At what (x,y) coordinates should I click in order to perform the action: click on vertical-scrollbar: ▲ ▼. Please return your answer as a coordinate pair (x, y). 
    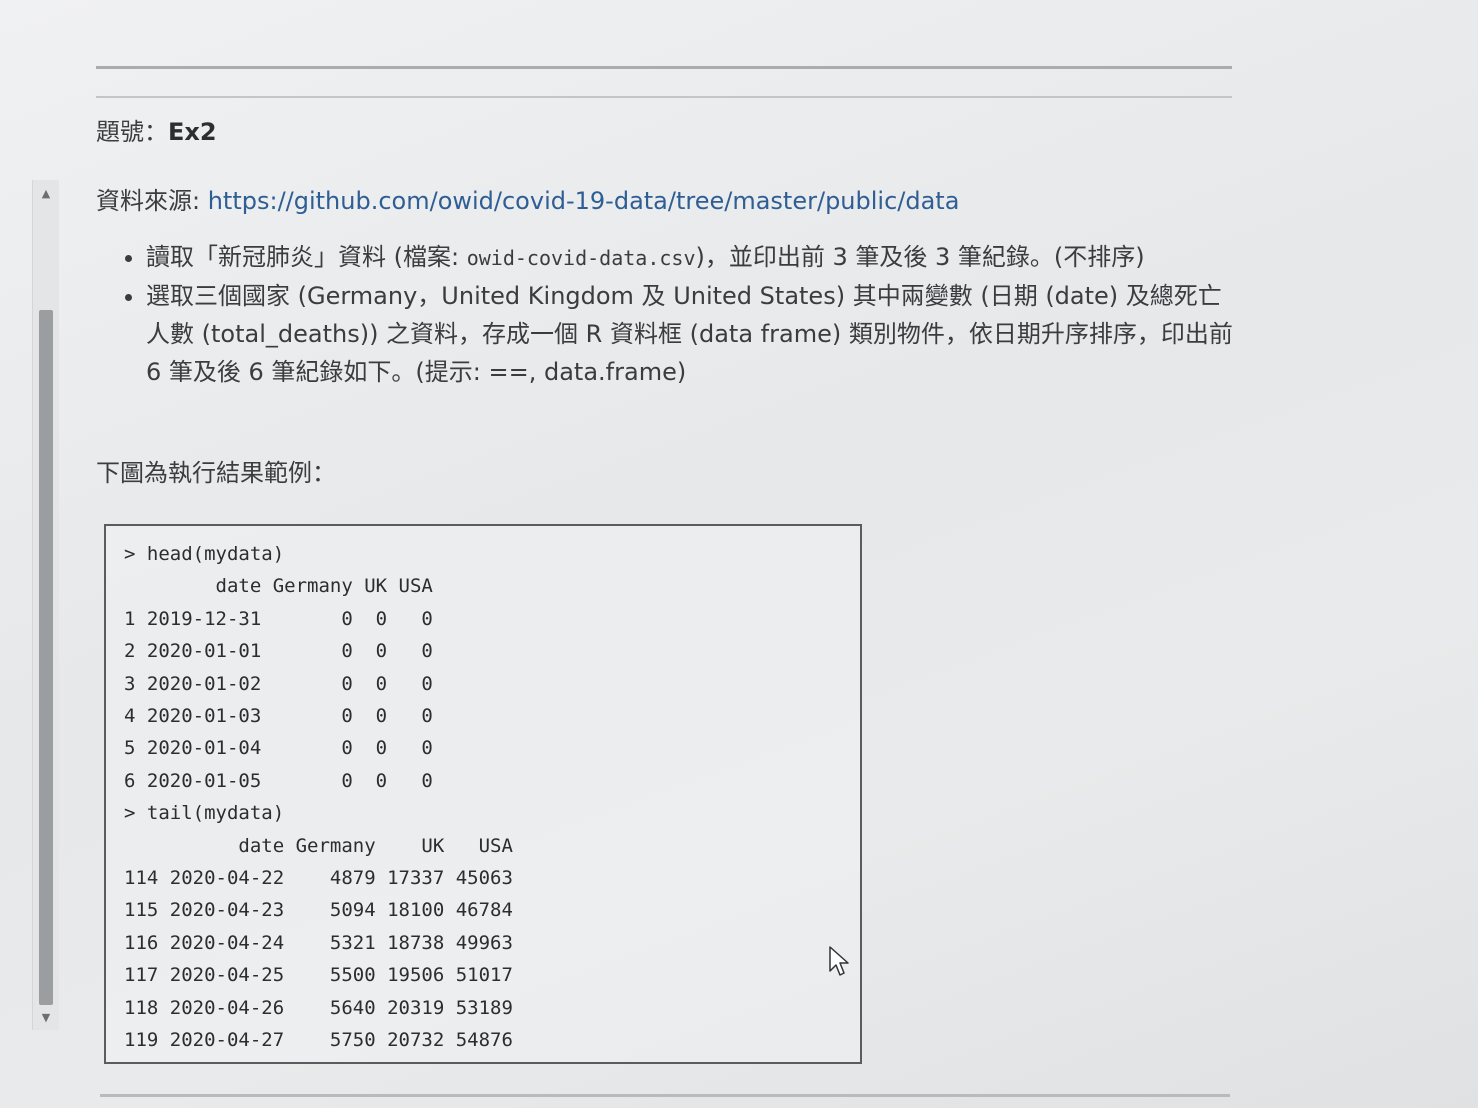
    Looking at the image, I should click on (45, 605).